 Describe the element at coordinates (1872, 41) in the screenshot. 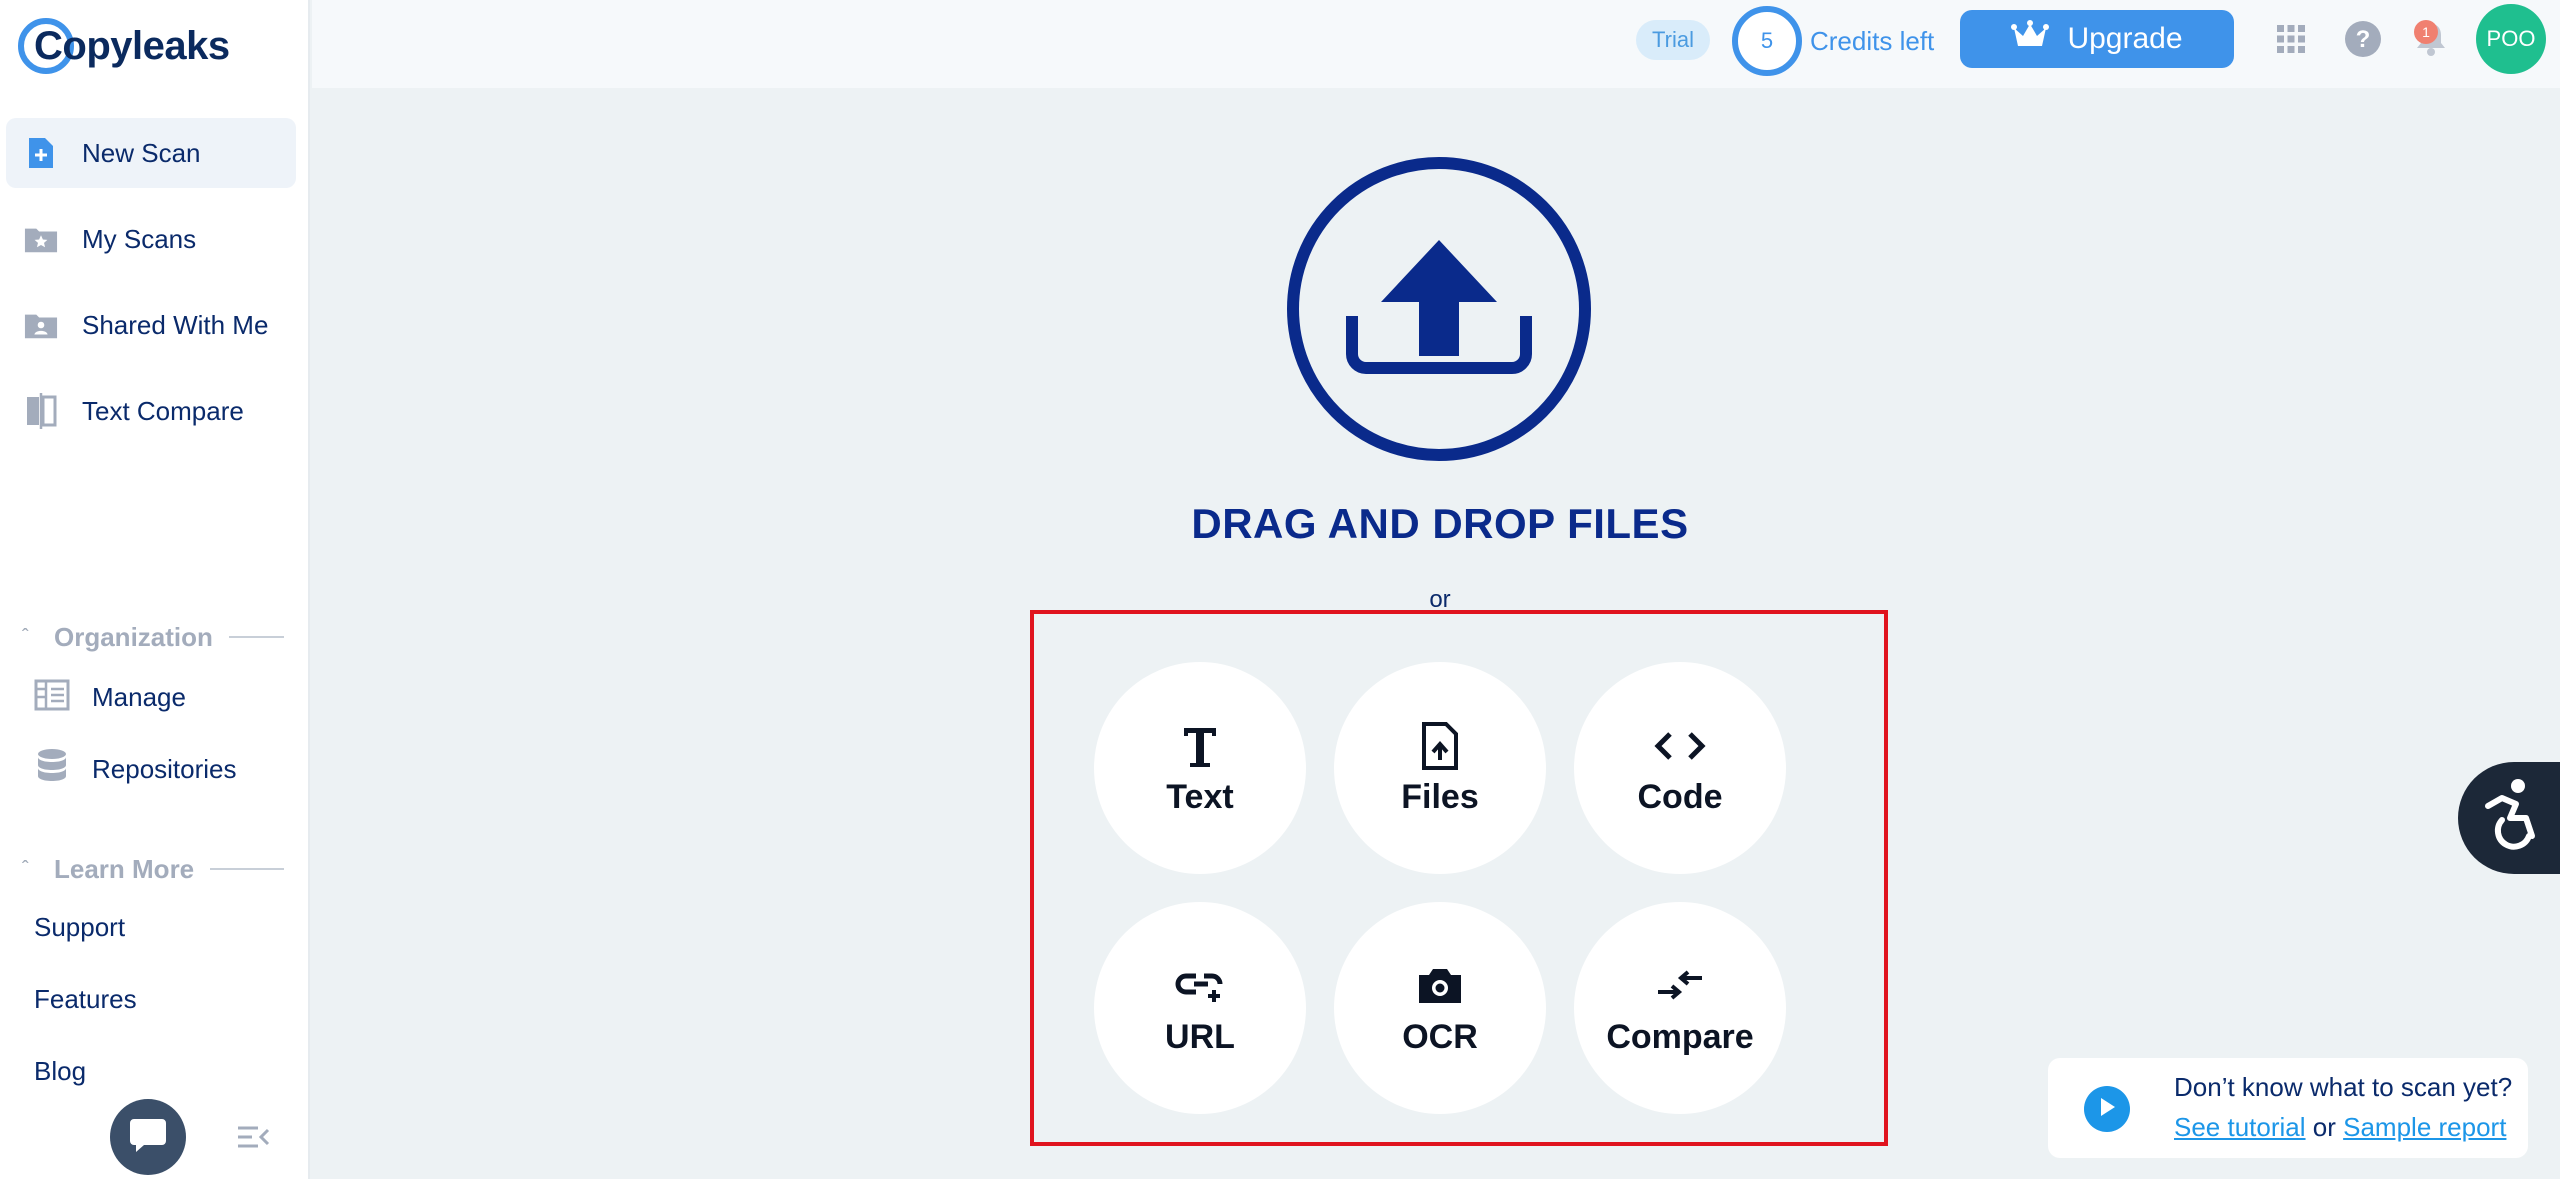

I see `credits-label: Credits left` at that location.